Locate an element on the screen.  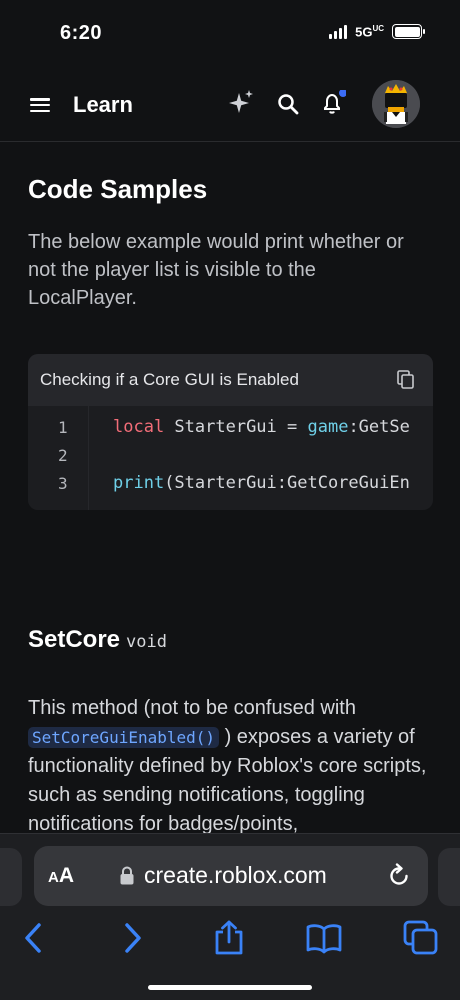
tabs-icon is located at coordinates (421, 938).